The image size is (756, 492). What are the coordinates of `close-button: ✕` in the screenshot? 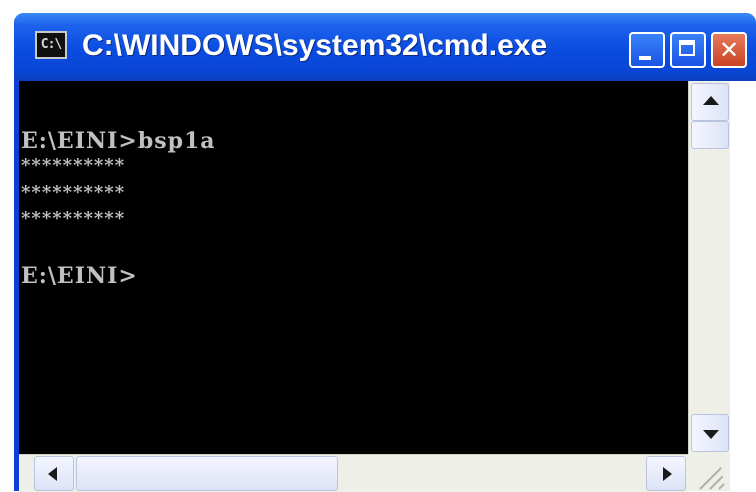 It's located at (729, 50).